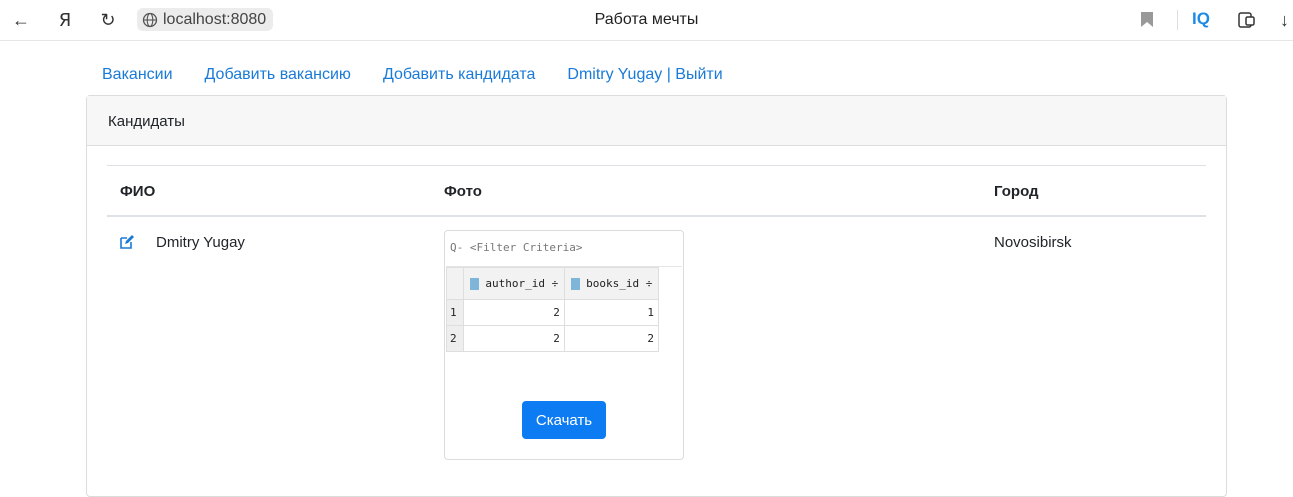 The width and height of the screenshot is (1293, 497). I want to click on browser-toolbar: ← Я ↻ localhost:8080 Работа мечты IQ ↓, so click(646, 20).